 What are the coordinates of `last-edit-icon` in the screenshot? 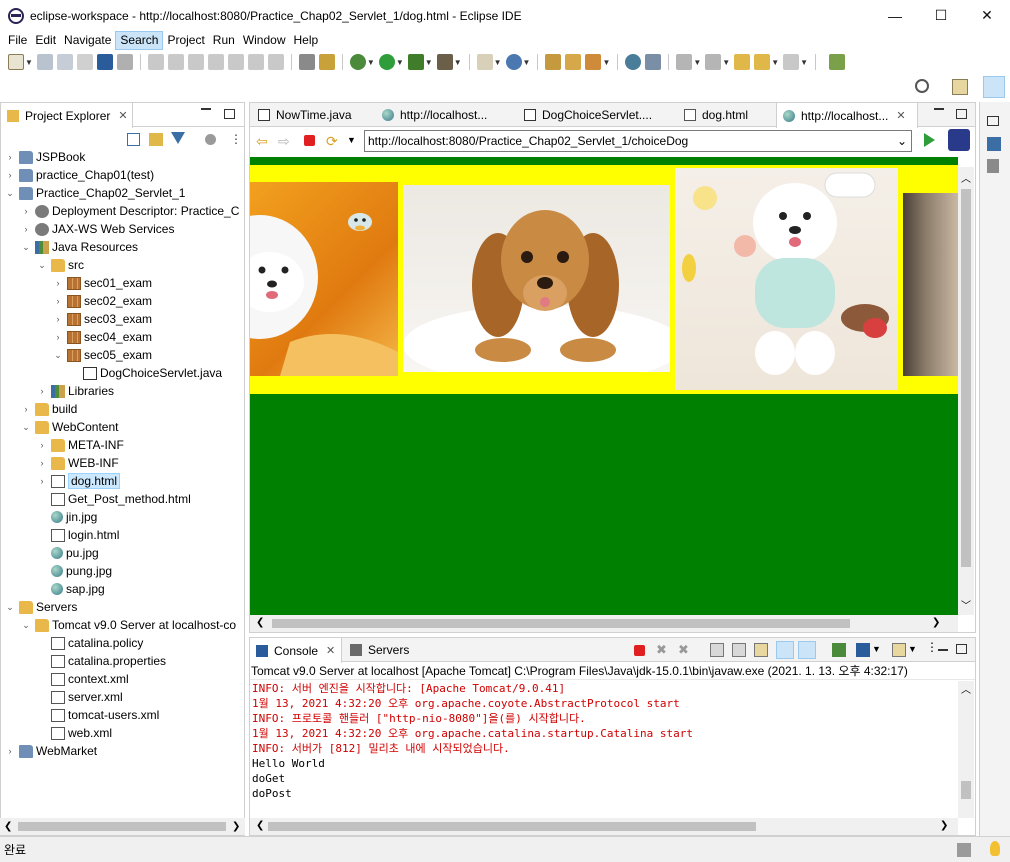 It's located at (742, 62).